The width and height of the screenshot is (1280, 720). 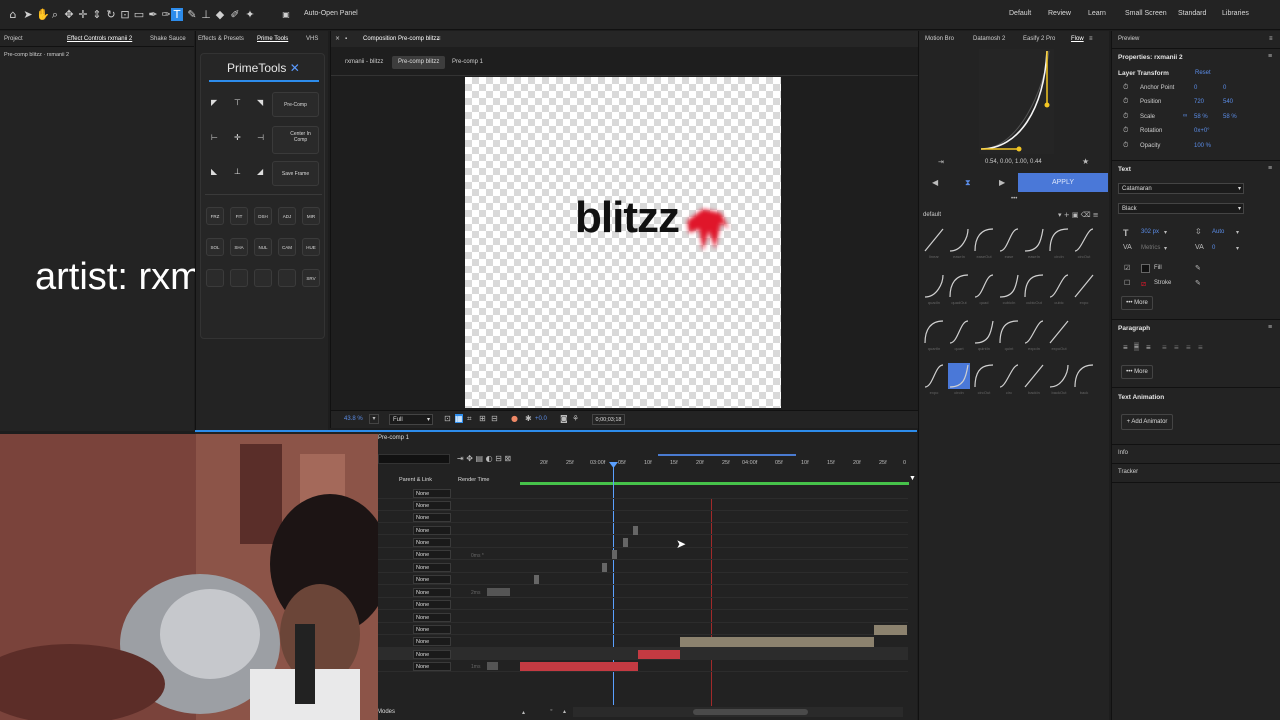 I want to click on fill-color-swatch, so click(x=1145, y=268).